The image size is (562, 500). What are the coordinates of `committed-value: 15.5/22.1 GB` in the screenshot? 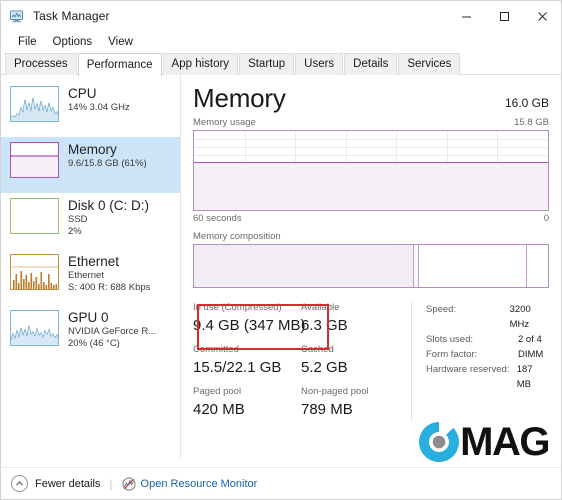 It's located at (237, 367).